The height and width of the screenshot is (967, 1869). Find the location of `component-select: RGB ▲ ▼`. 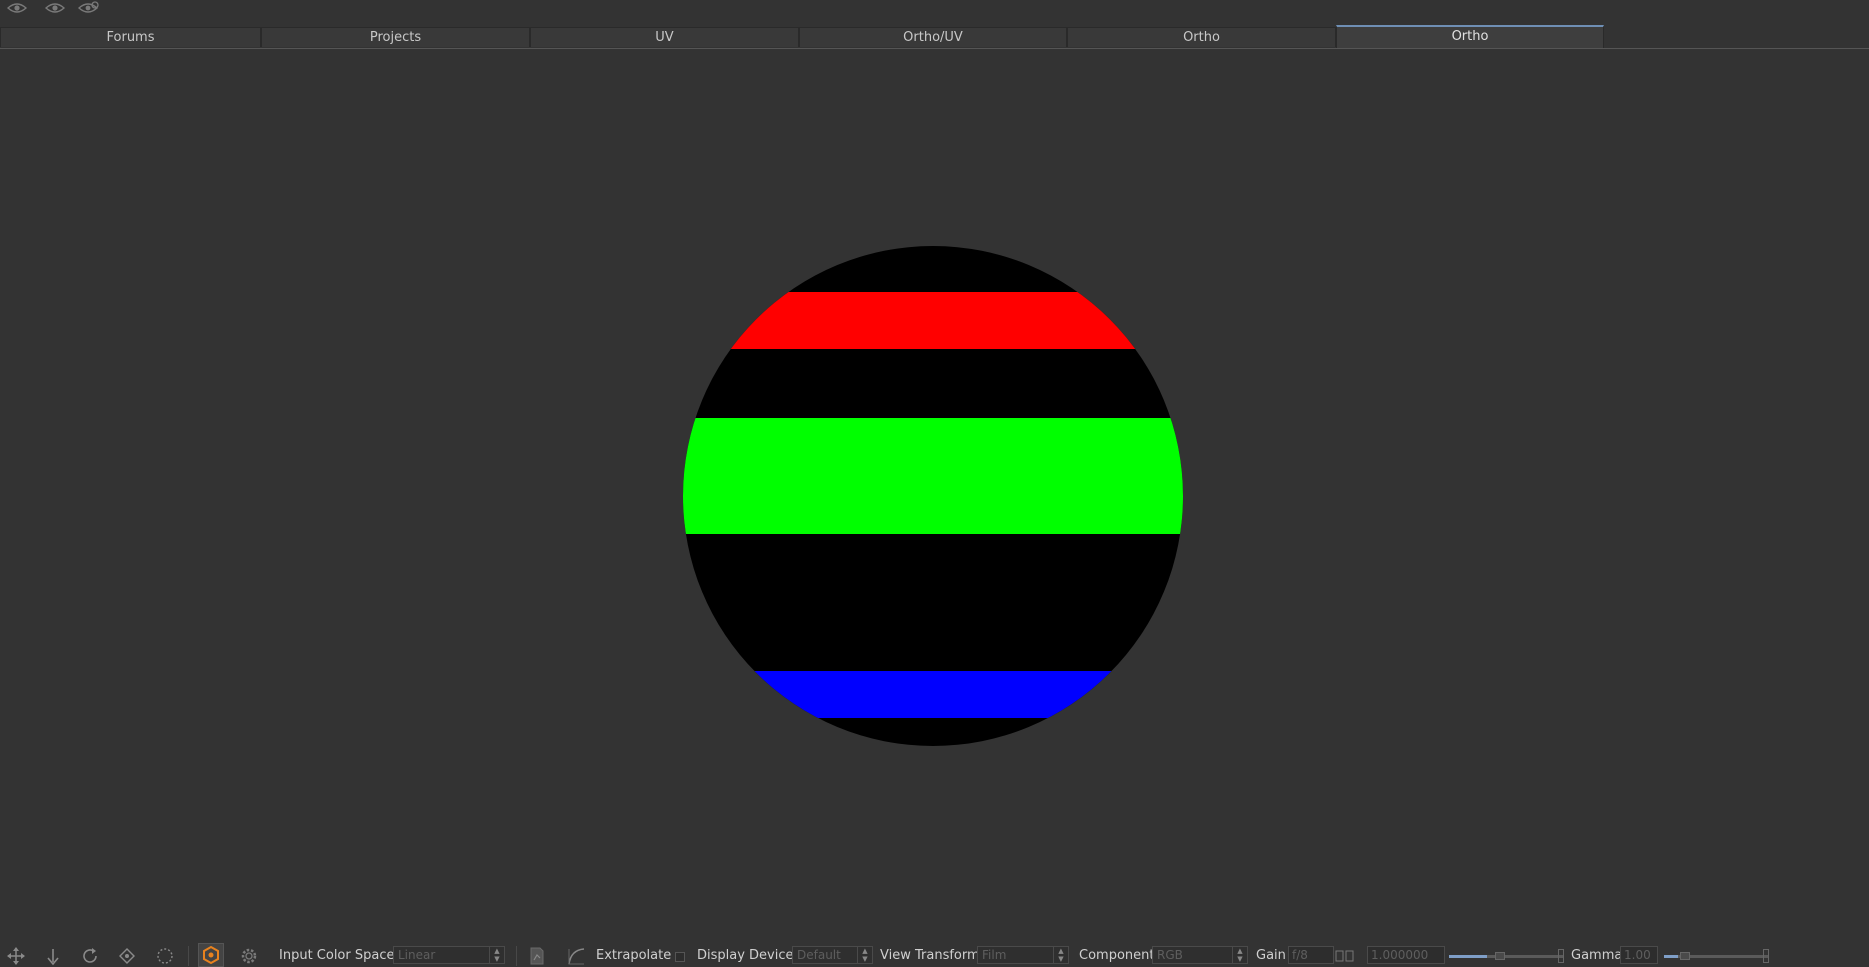

component-select: RGB ▲ ▼ is located at coordinates (1200, 955).